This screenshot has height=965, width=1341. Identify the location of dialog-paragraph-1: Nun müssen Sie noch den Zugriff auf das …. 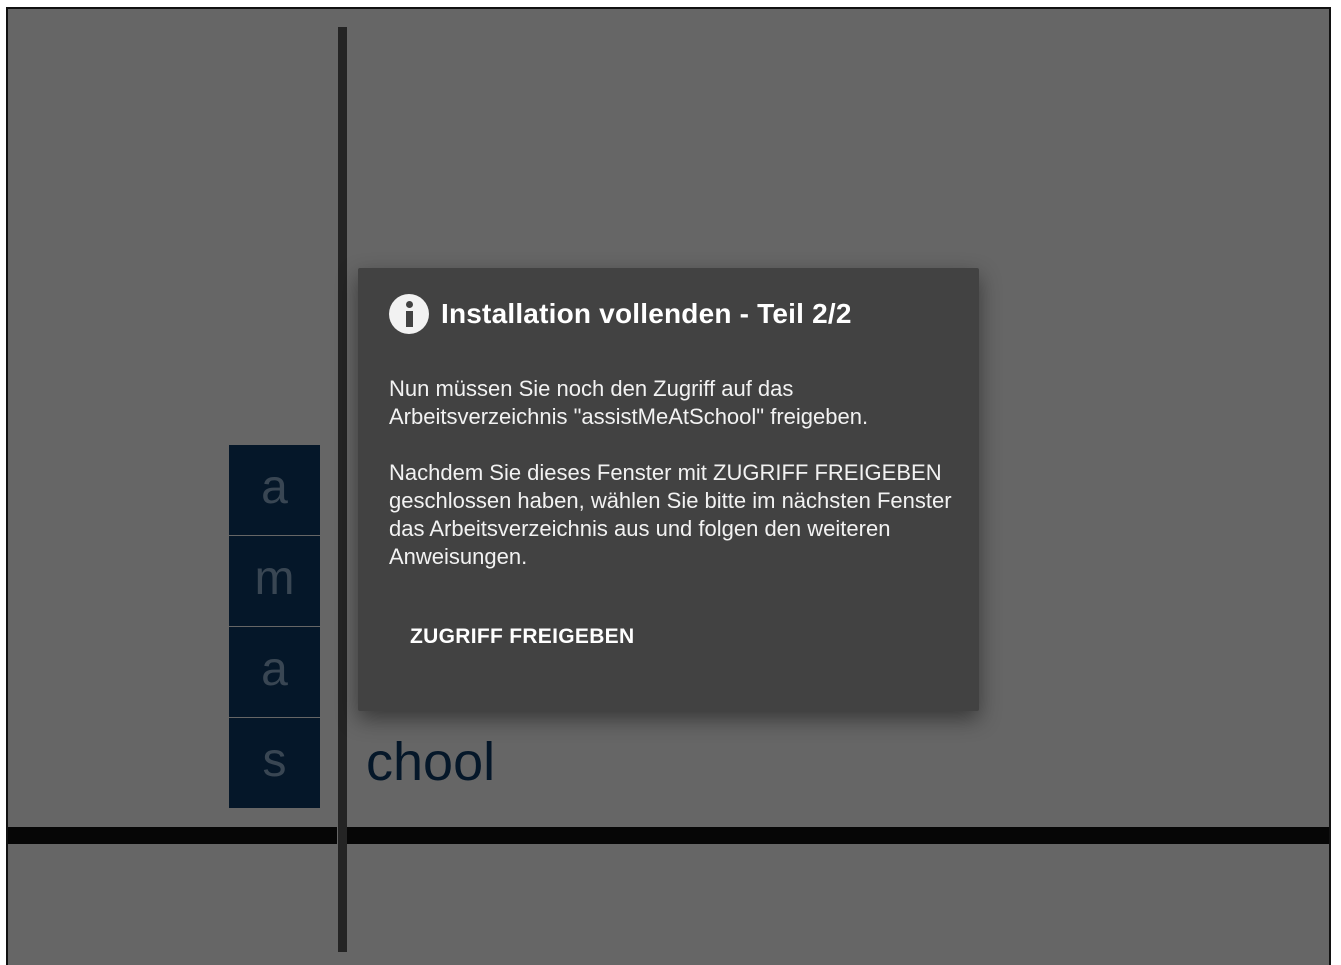
(629, 402).